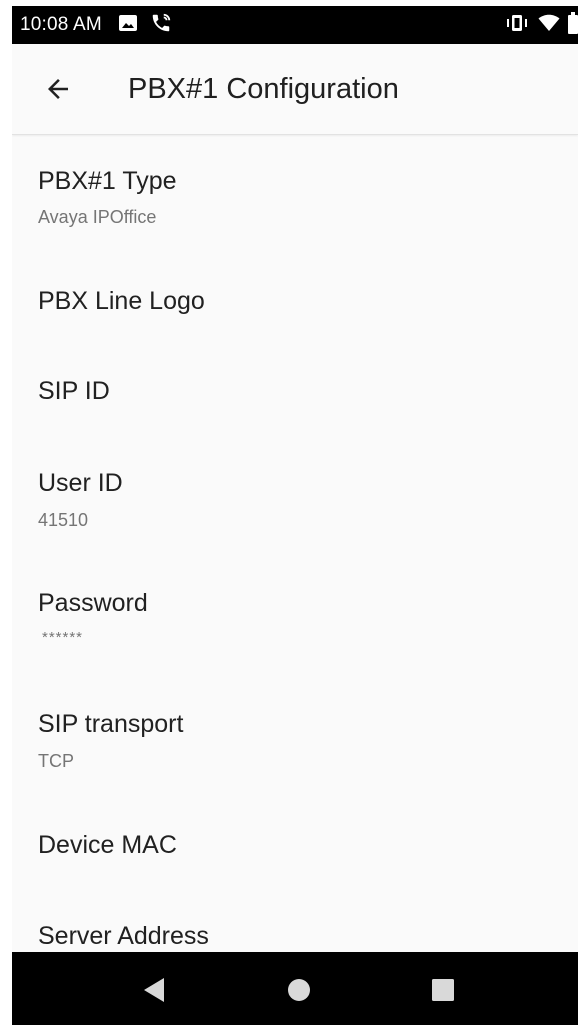 This screenshot has width=578, height=1025. I want to click on pref-title: Server Address, so click(123, 936).